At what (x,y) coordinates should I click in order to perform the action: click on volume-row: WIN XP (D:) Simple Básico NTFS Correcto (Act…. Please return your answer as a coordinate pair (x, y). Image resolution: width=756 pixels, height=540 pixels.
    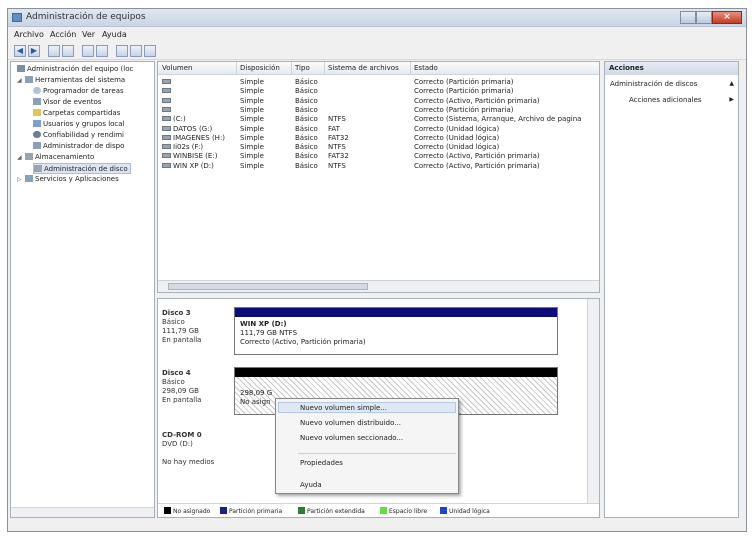
    Looking at the image, I should click on (378, 166).